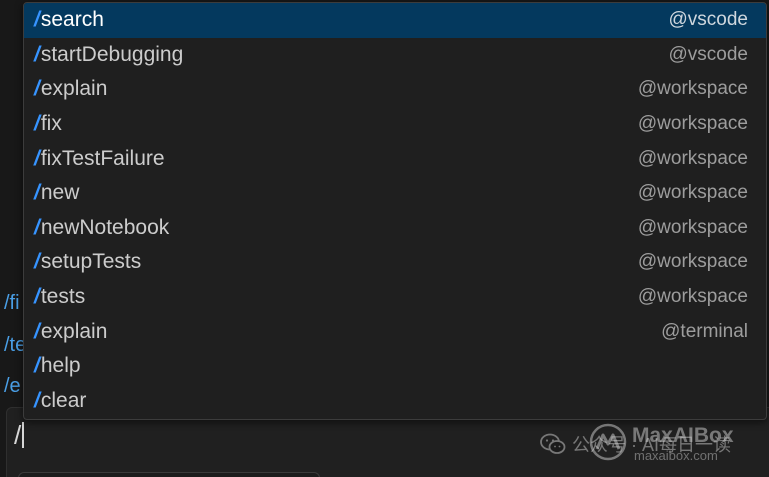  I want to click on suggestion-item-fixtestfailure: / fixTestFailure @workspace, so click(395, 158).